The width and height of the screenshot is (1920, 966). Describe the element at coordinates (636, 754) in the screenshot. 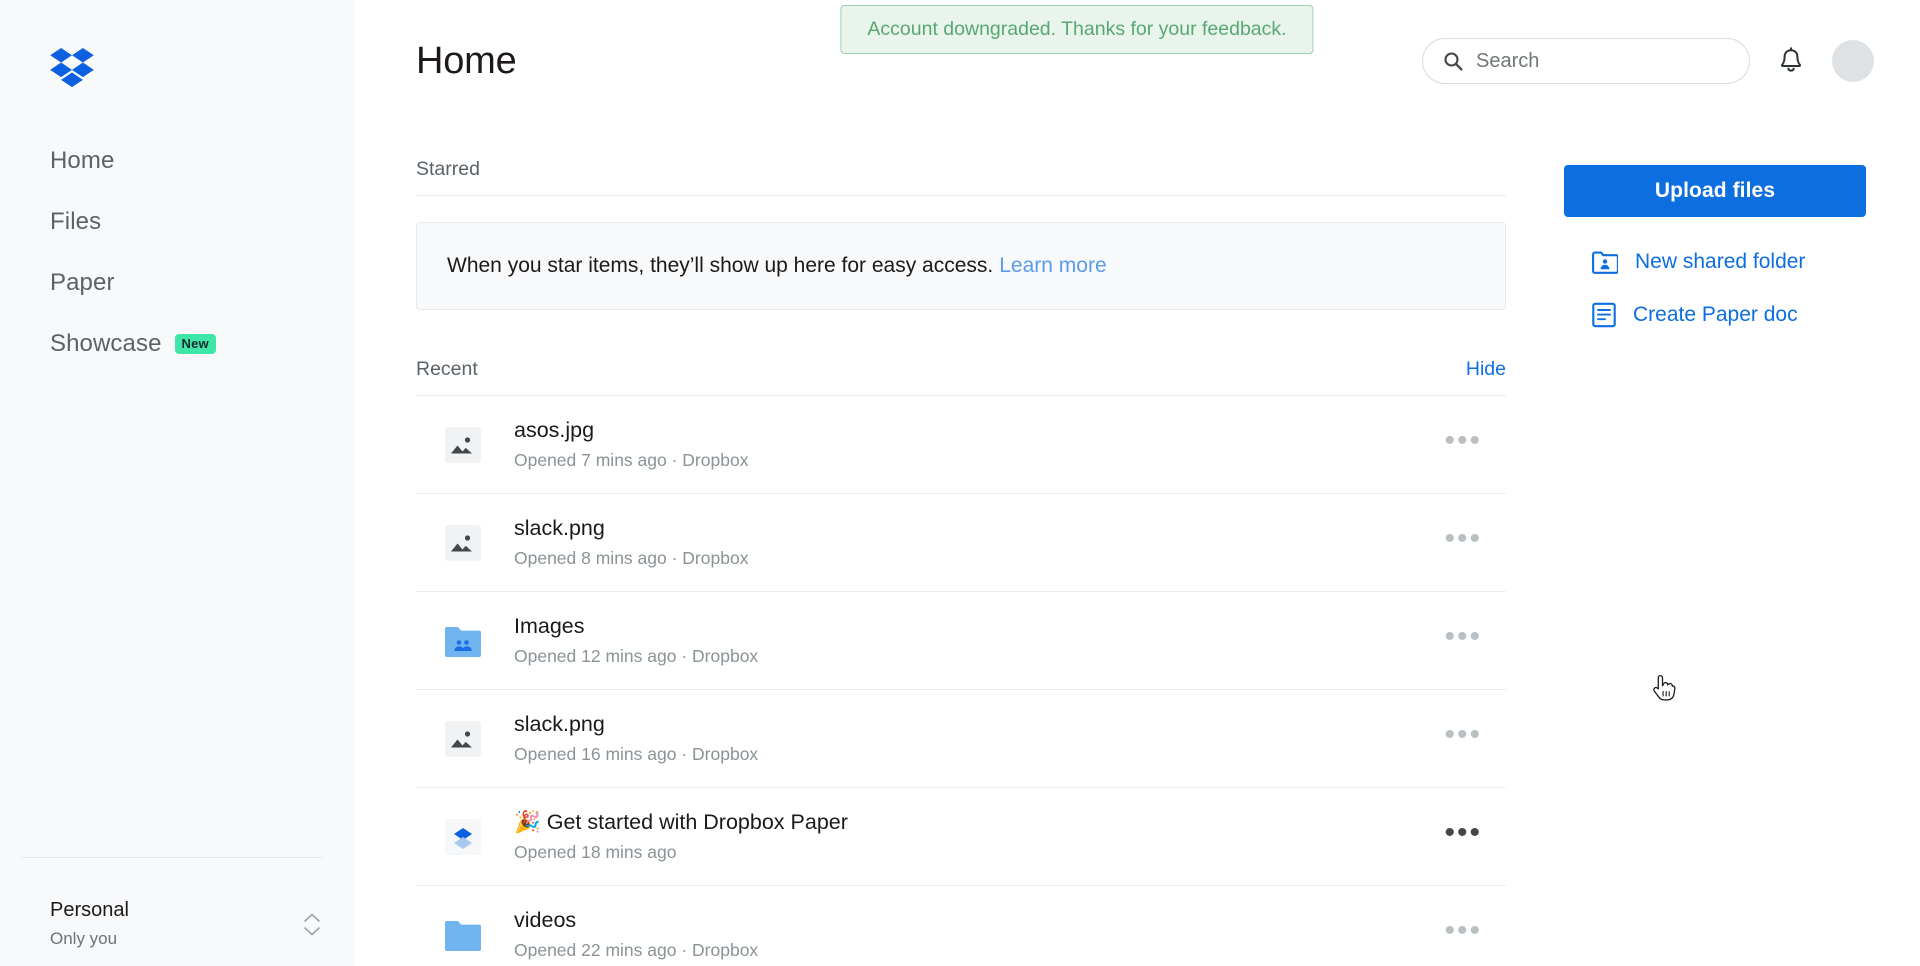

I see `file-meta: Opened 16 mins ago · Dropbox` at that location.